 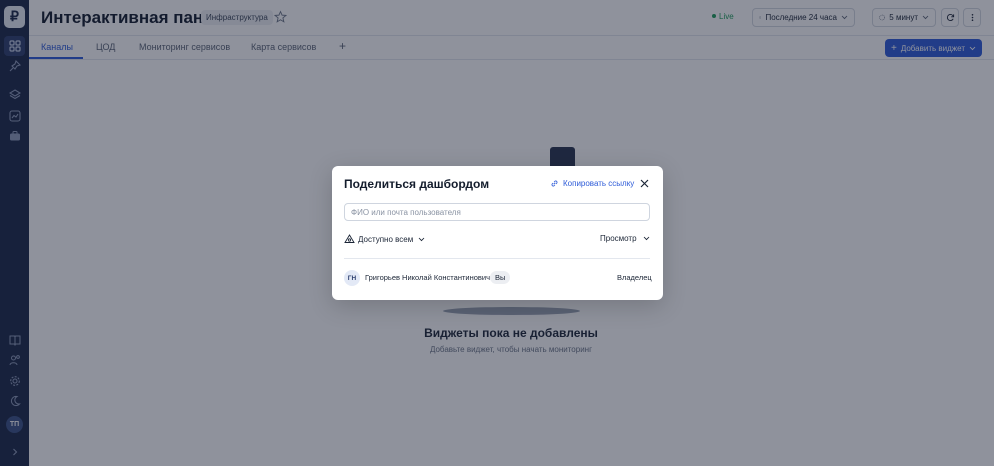 I want to click on close-icon, so click(x=644, y=183).